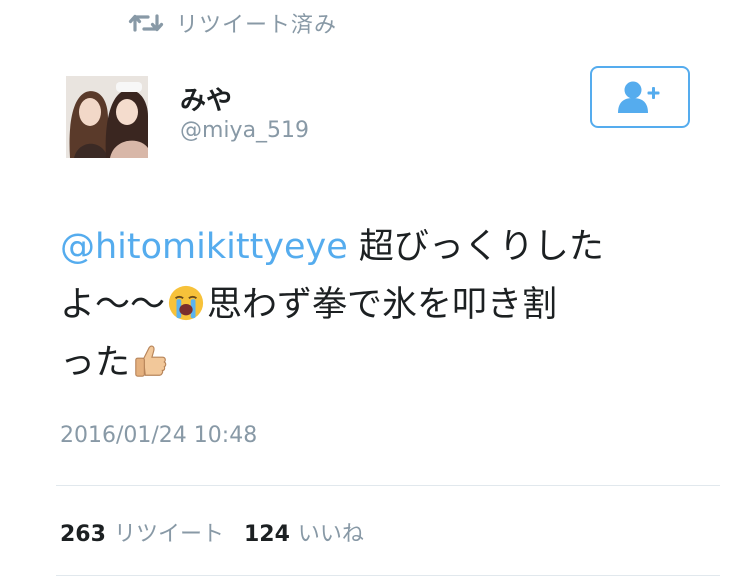 Image resolution: width=750 pixels, height=585 pixels. I want to click on tweet-text-line2b: 思わず拳で氷を叩き割, so click(382, 305).